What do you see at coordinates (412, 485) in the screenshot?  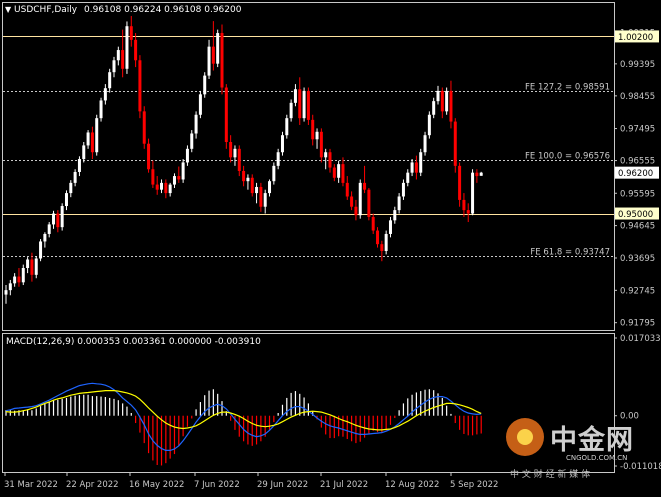 I see `date-tick-label: 12 Aug 2022` at bounding box center [412, 485].